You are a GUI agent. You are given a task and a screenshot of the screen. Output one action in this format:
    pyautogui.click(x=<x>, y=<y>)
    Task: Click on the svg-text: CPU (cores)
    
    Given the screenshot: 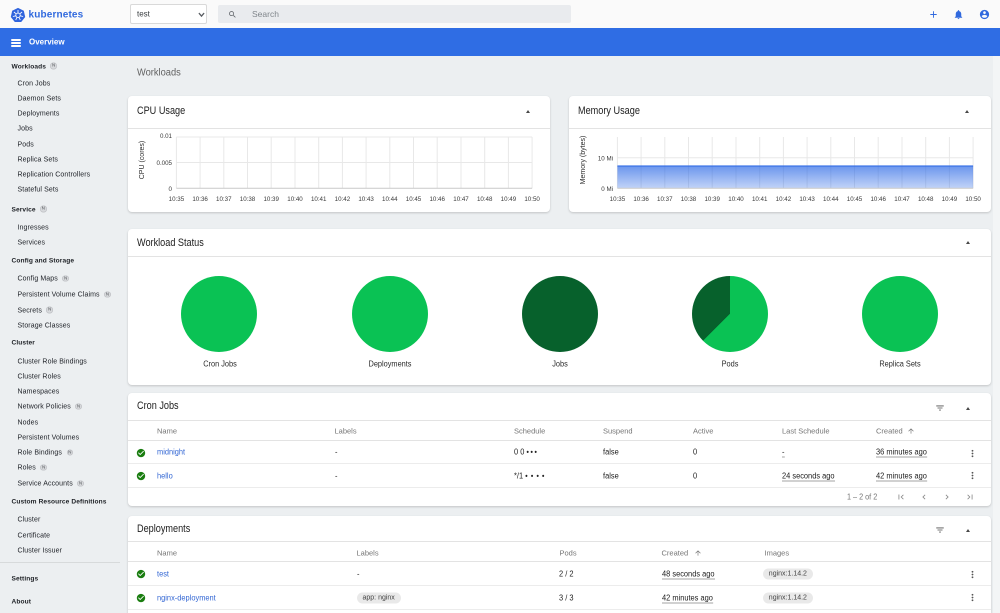 What is the action you would take?
    pyautogui.click(x=142, y=160)
    